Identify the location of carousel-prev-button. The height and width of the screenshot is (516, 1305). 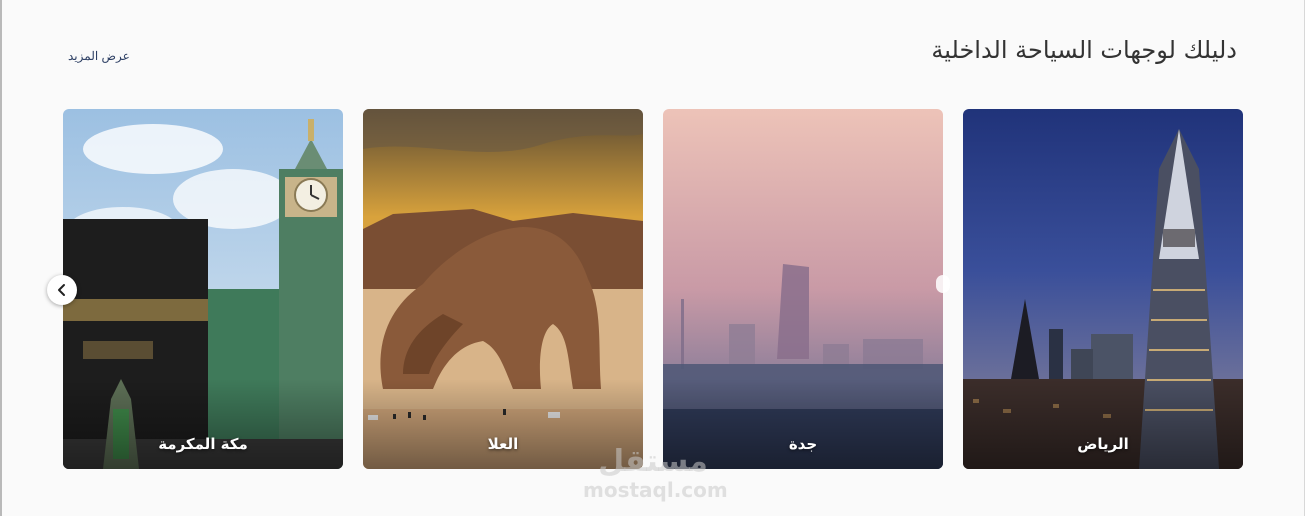
(62, 290).